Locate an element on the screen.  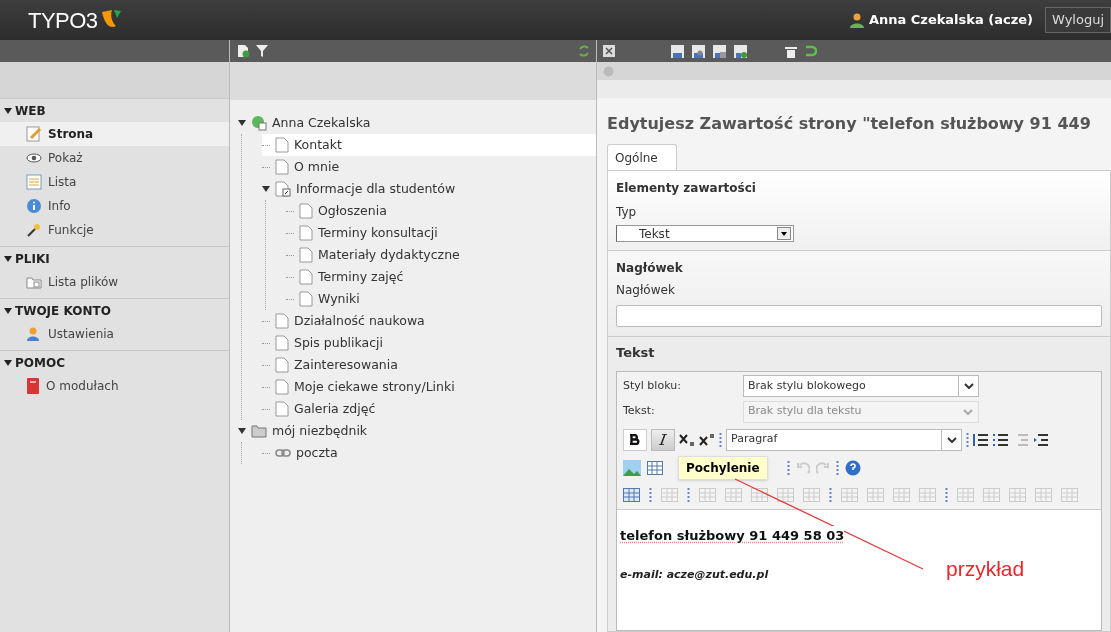
logout-button: Wyloguj is located at coordinates (1078, 20).